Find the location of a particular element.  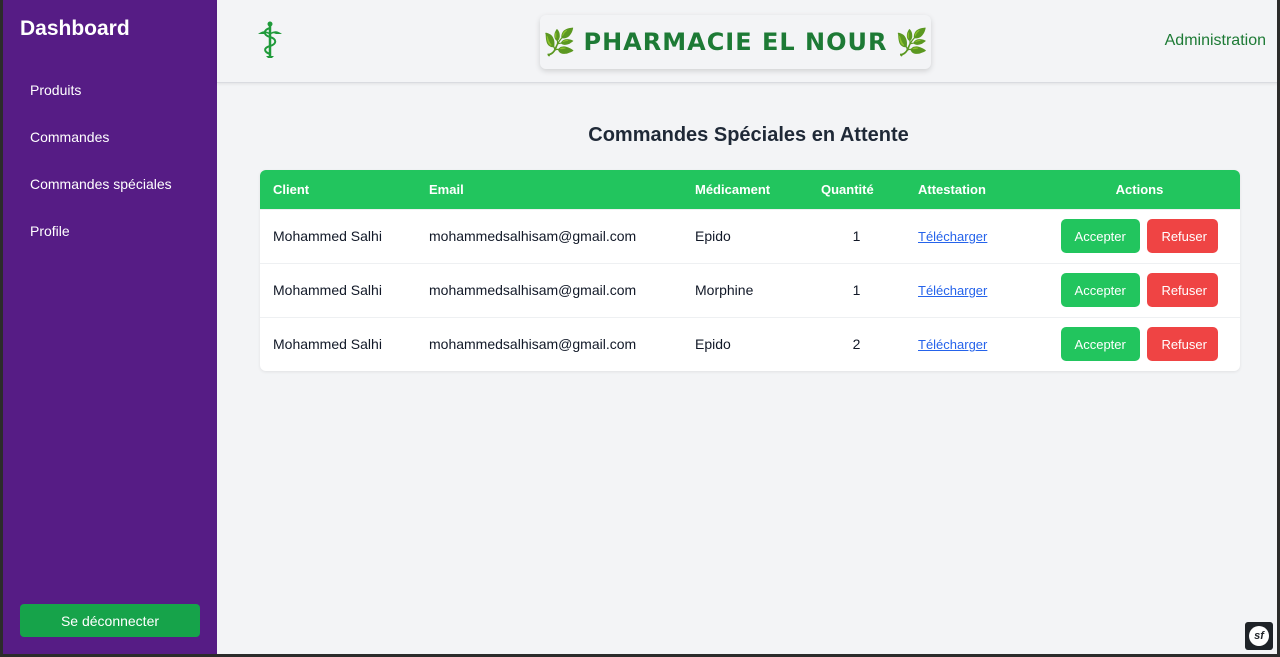

leaf-left-icon: 🌿 is located at coordinates (559, 42).